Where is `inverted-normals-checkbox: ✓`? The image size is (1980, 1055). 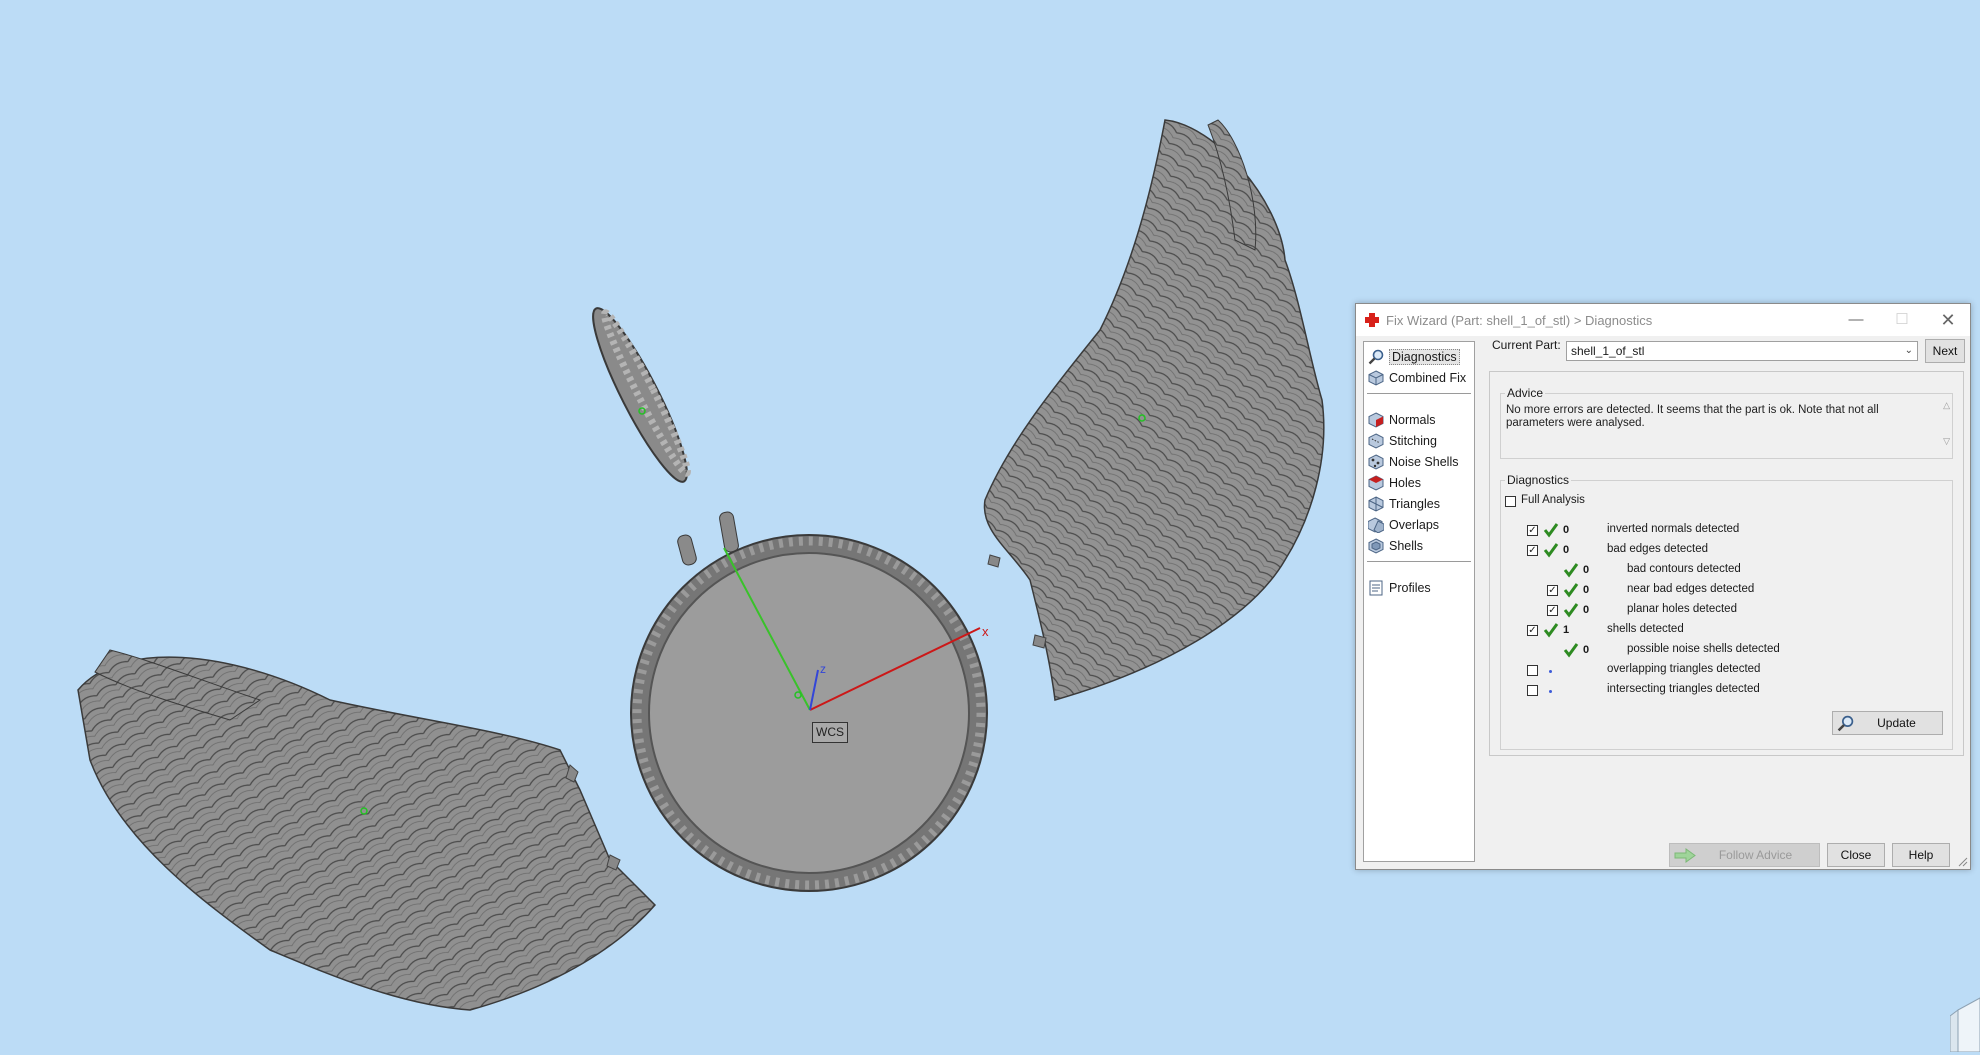
inverted-normals-checkbox: ✓ is located at coordinates (1532, 530).